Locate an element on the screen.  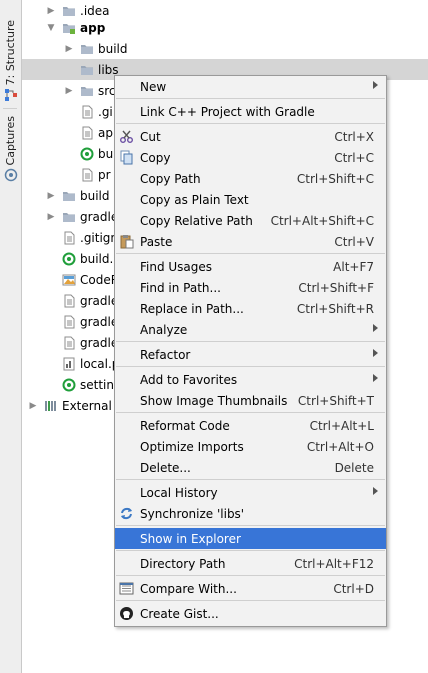
menu-item-label: Cut is located at coordinates (150, 136).